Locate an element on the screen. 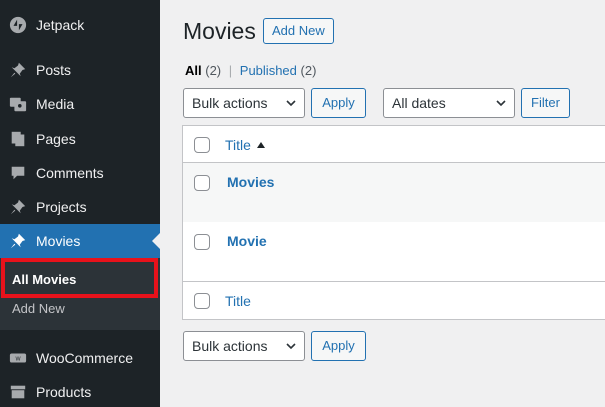 This screenshot has height=407, width=605. sidebar-item-label: Comments is located at coordinates (70, 173).